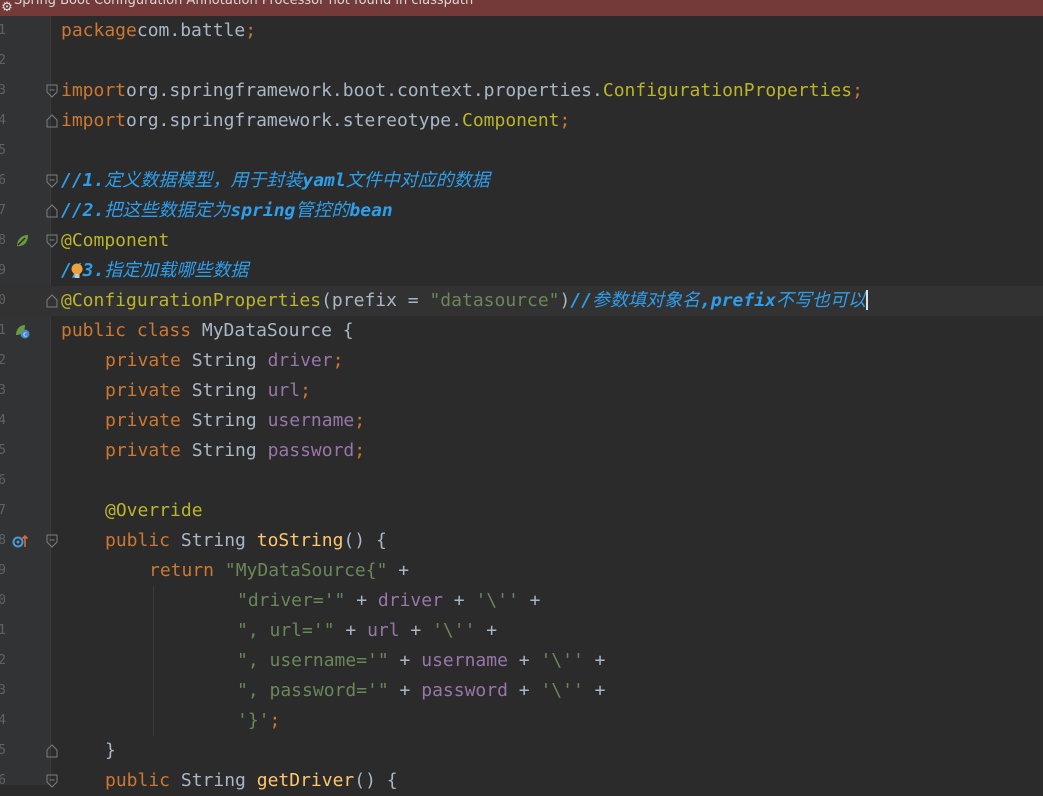 This screenshot has height=796, width=1043. I want to click on code-line: 9 return "MyDataSource{" +, so click(521, 571).